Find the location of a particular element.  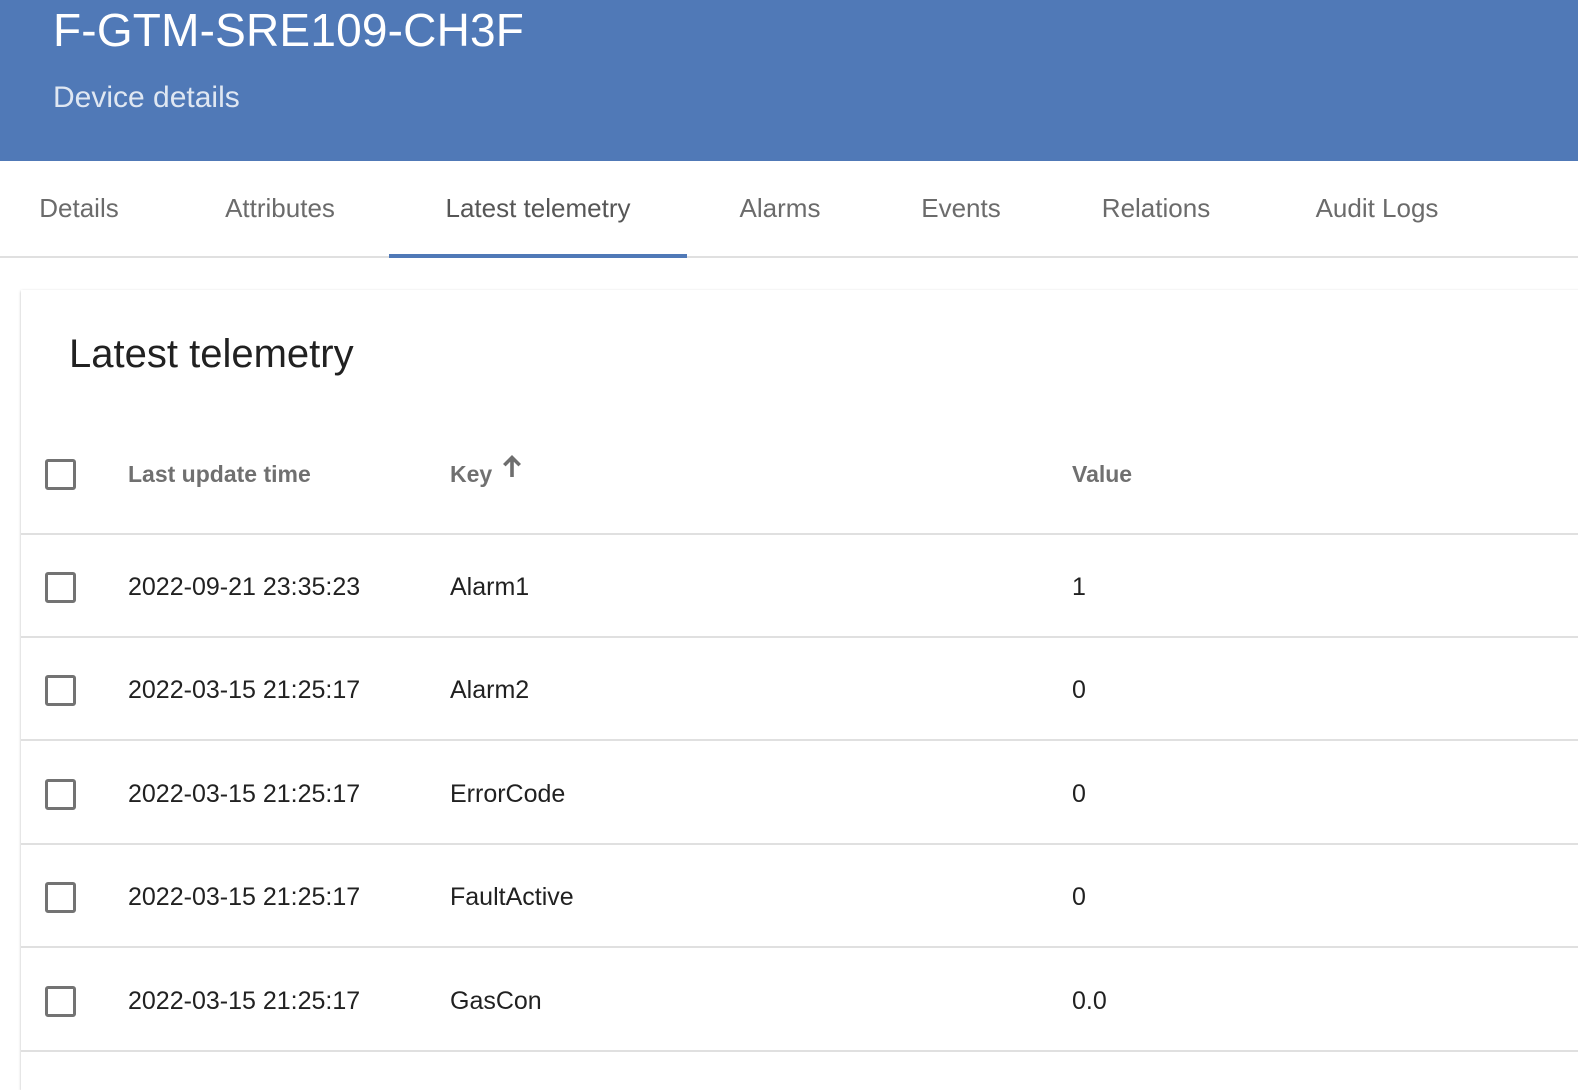

table-header: Last update time Key Value is located at coordinates (799, 478).